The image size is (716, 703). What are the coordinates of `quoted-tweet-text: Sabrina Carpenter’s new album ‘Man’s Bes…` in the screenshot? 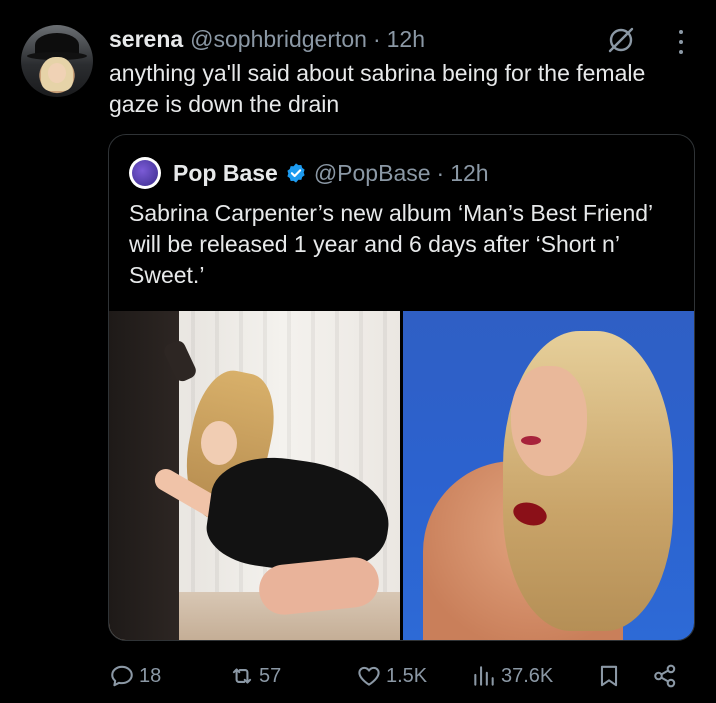 It's located at (391, 244).